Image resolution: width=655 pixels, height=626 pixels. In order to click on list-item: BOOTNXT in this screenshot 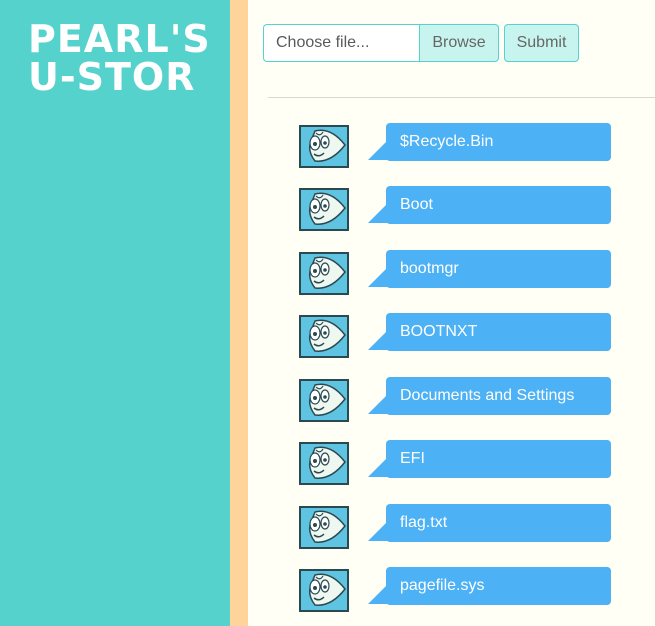, I will do `click(451, 335)`.